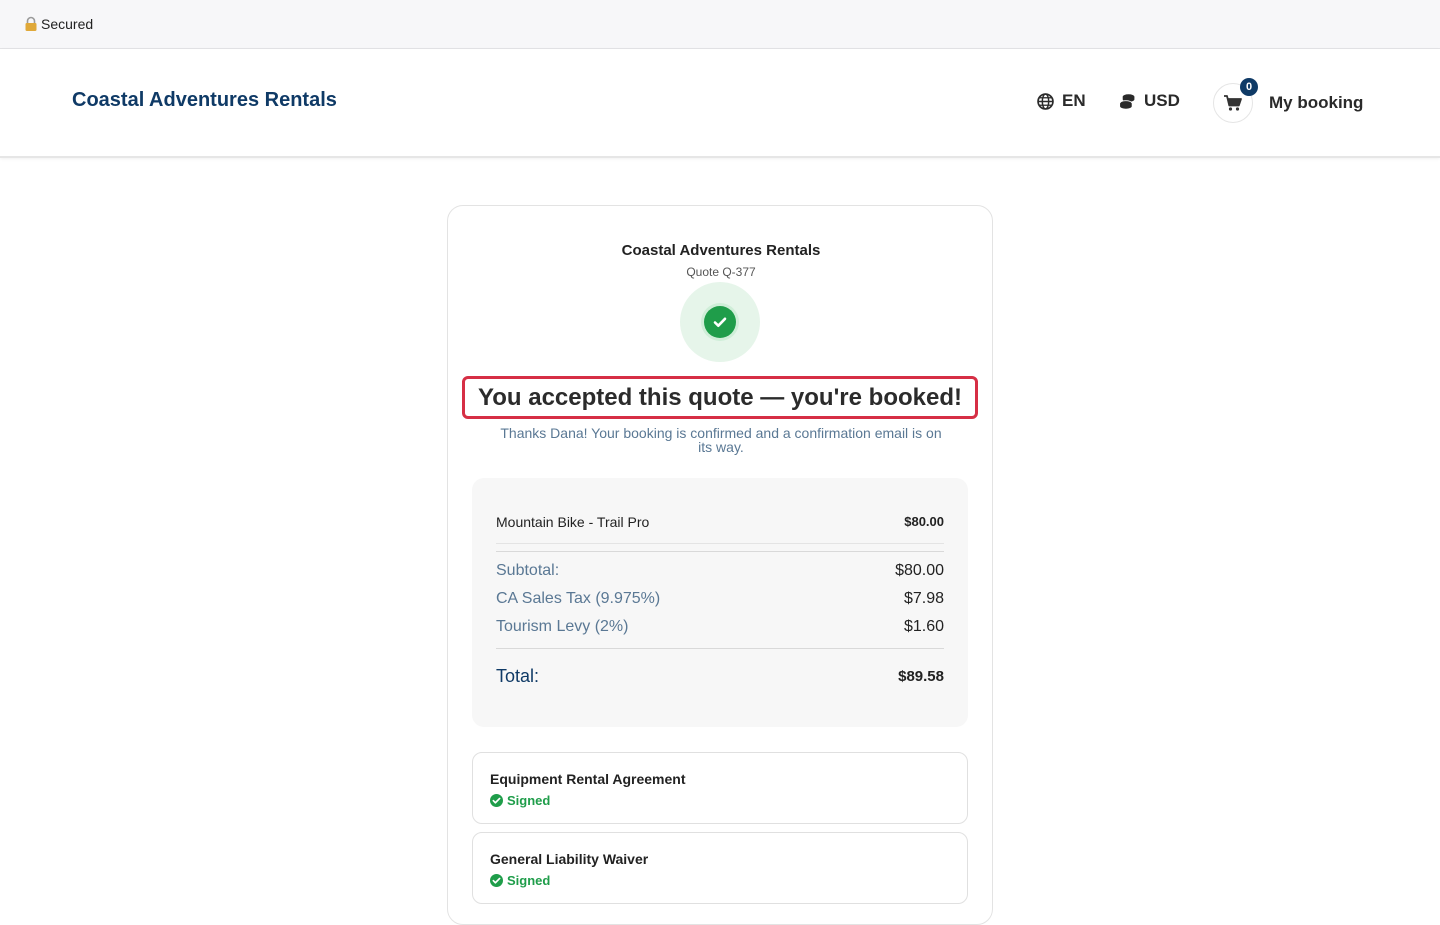  Describe the element at coordinates (1249, 87) in the screenshot. I see `cart-count-badge: 0` at that location.